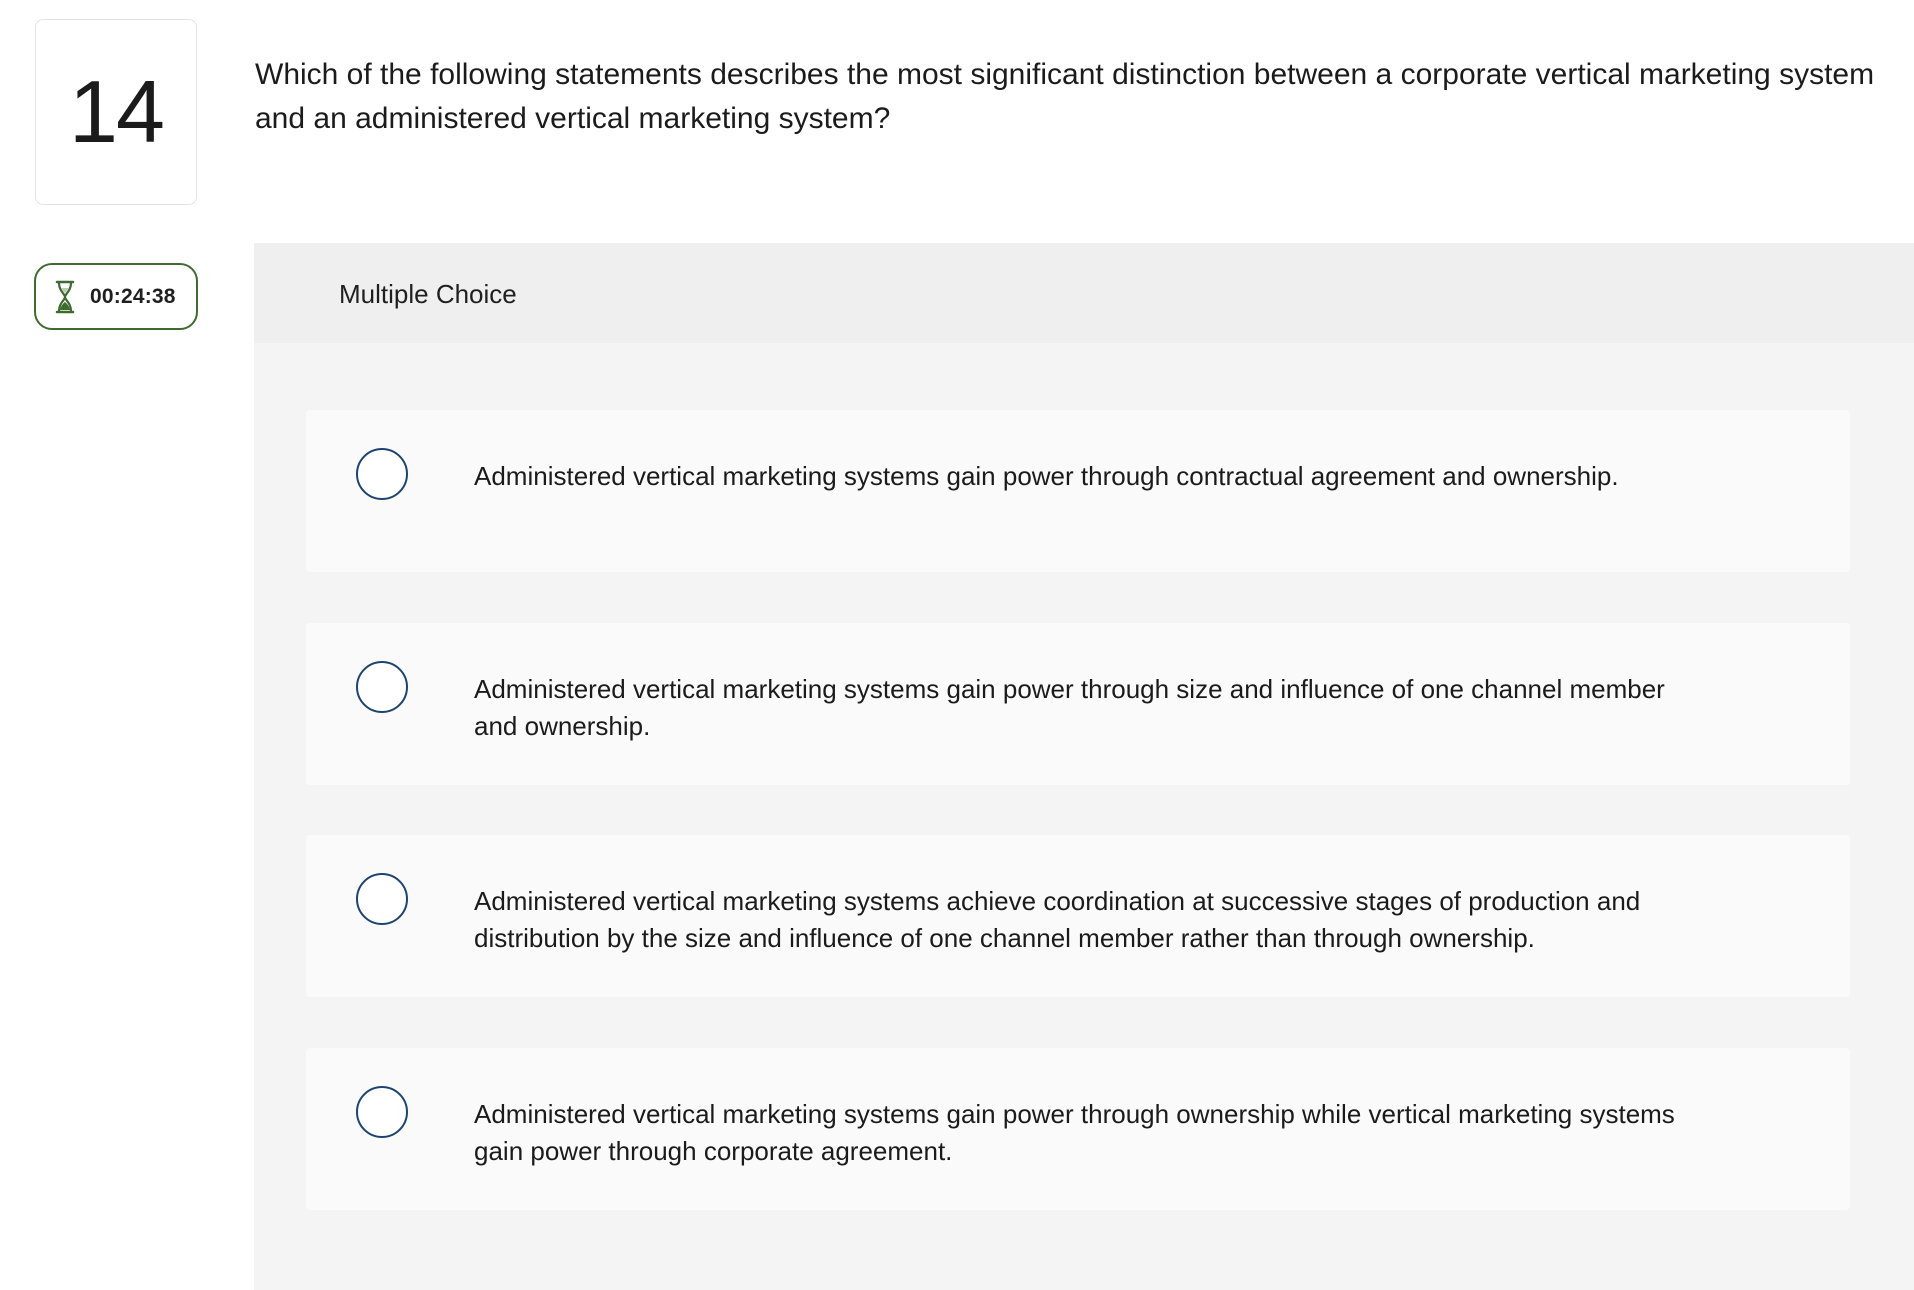 The image size is (1914, 1290). I want to click on timer-badge: 00:24:38, so click(116, 296).